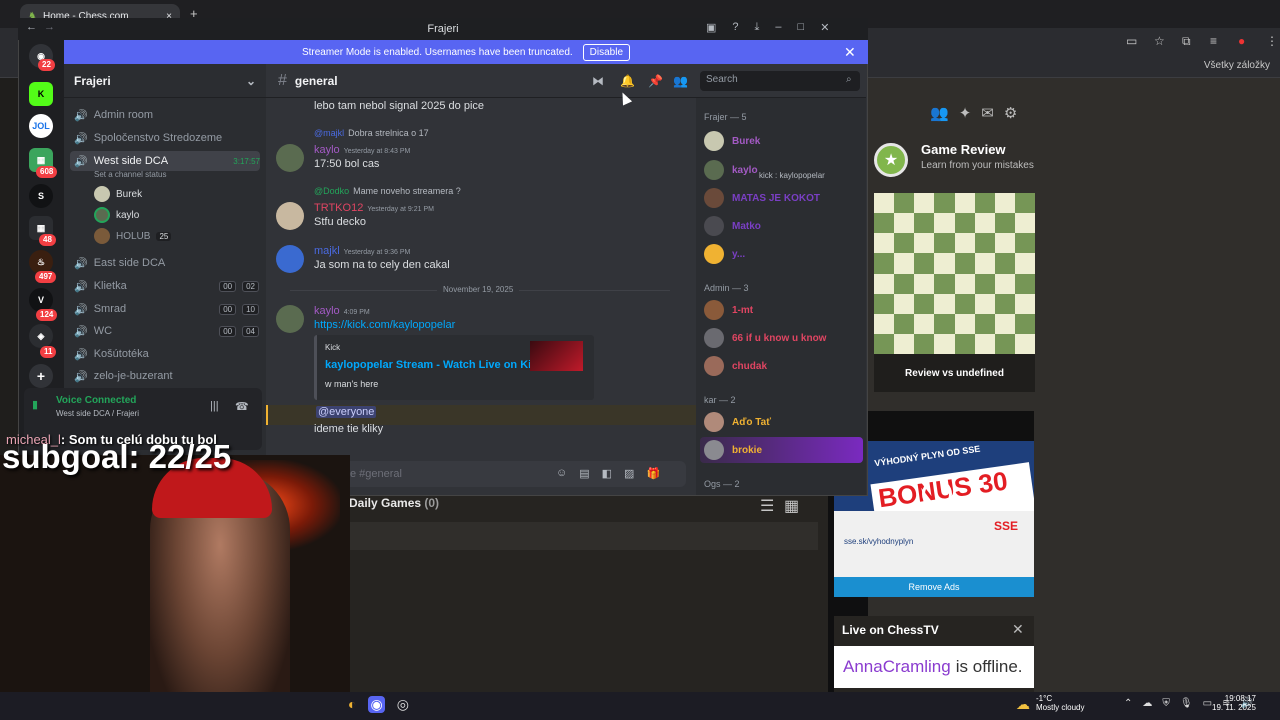  Describe the element at coordinates (166, 331) in the screenshot. I see `channel-wc: 🔊 WC 00 04` at that location.